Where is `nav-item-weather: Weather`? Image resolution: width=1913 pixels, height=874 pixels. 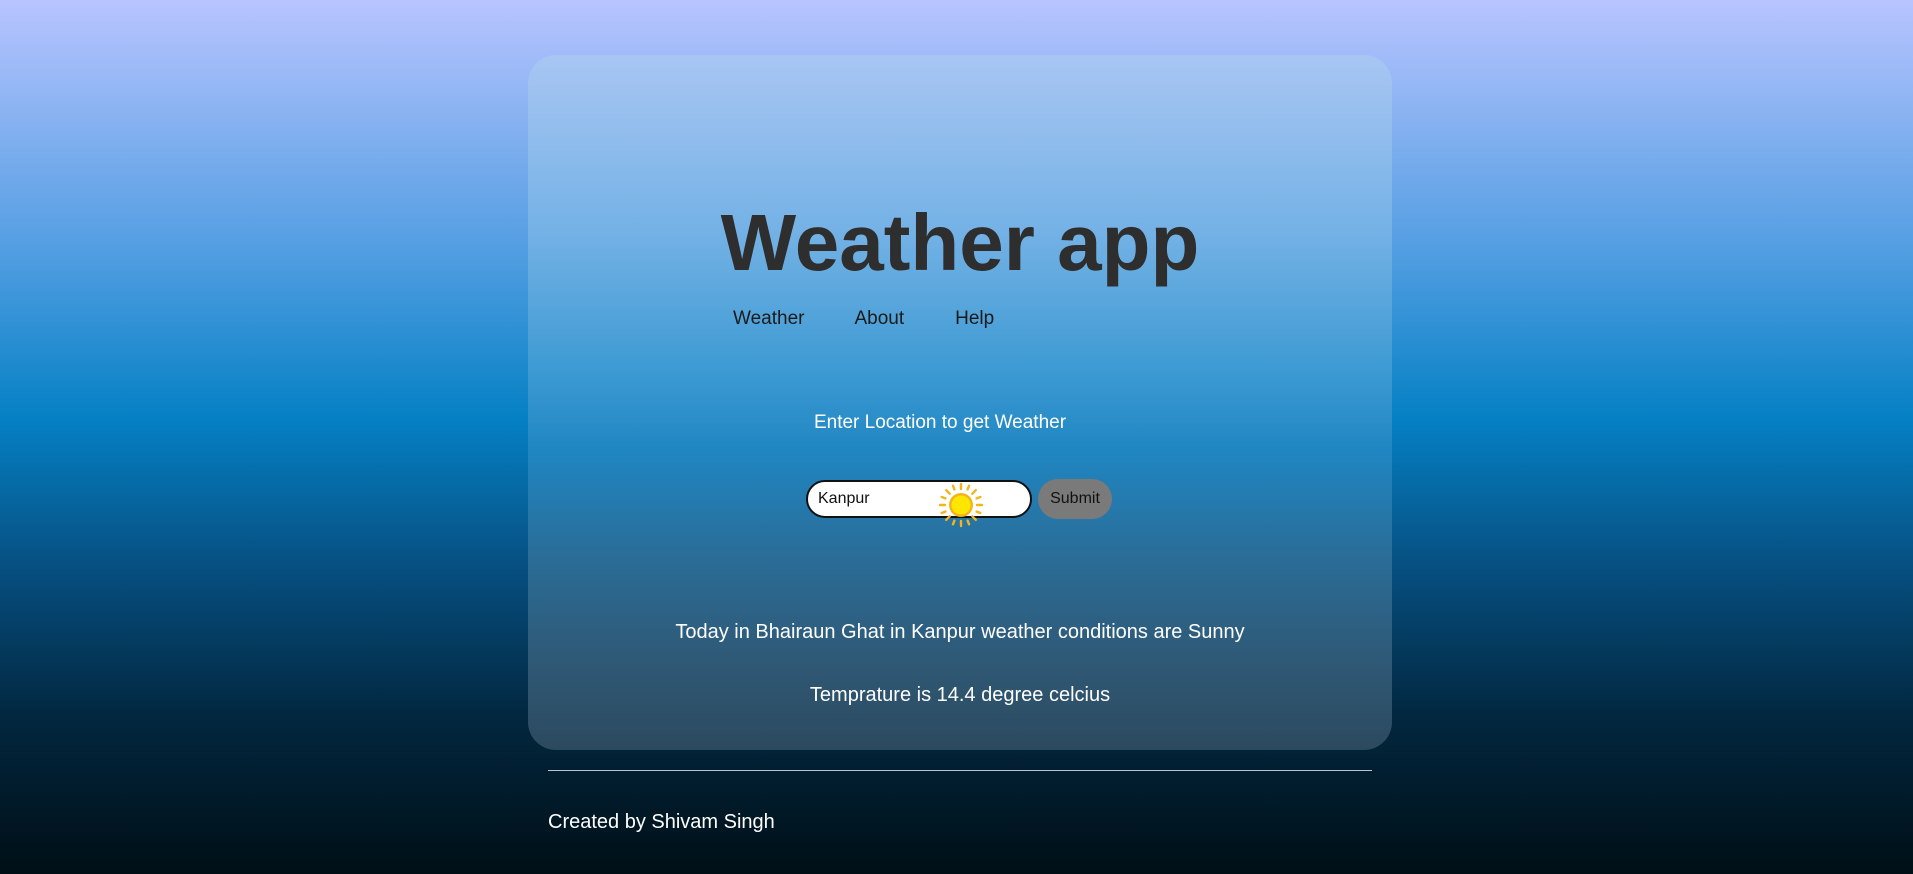
nav-item-weather: Weather is located at coordinates (768, 319).